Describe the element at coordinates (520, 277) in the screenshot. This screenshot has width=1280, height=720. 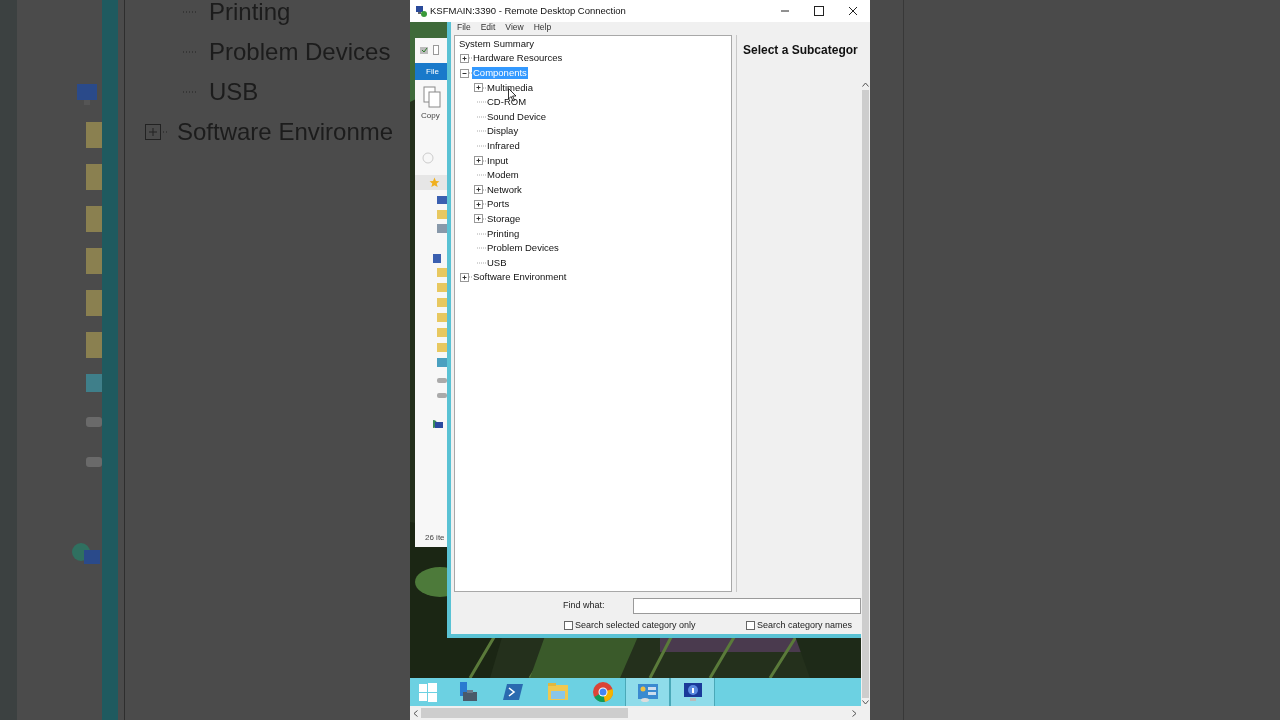
I see `tree-item: Software Environment` at that location.